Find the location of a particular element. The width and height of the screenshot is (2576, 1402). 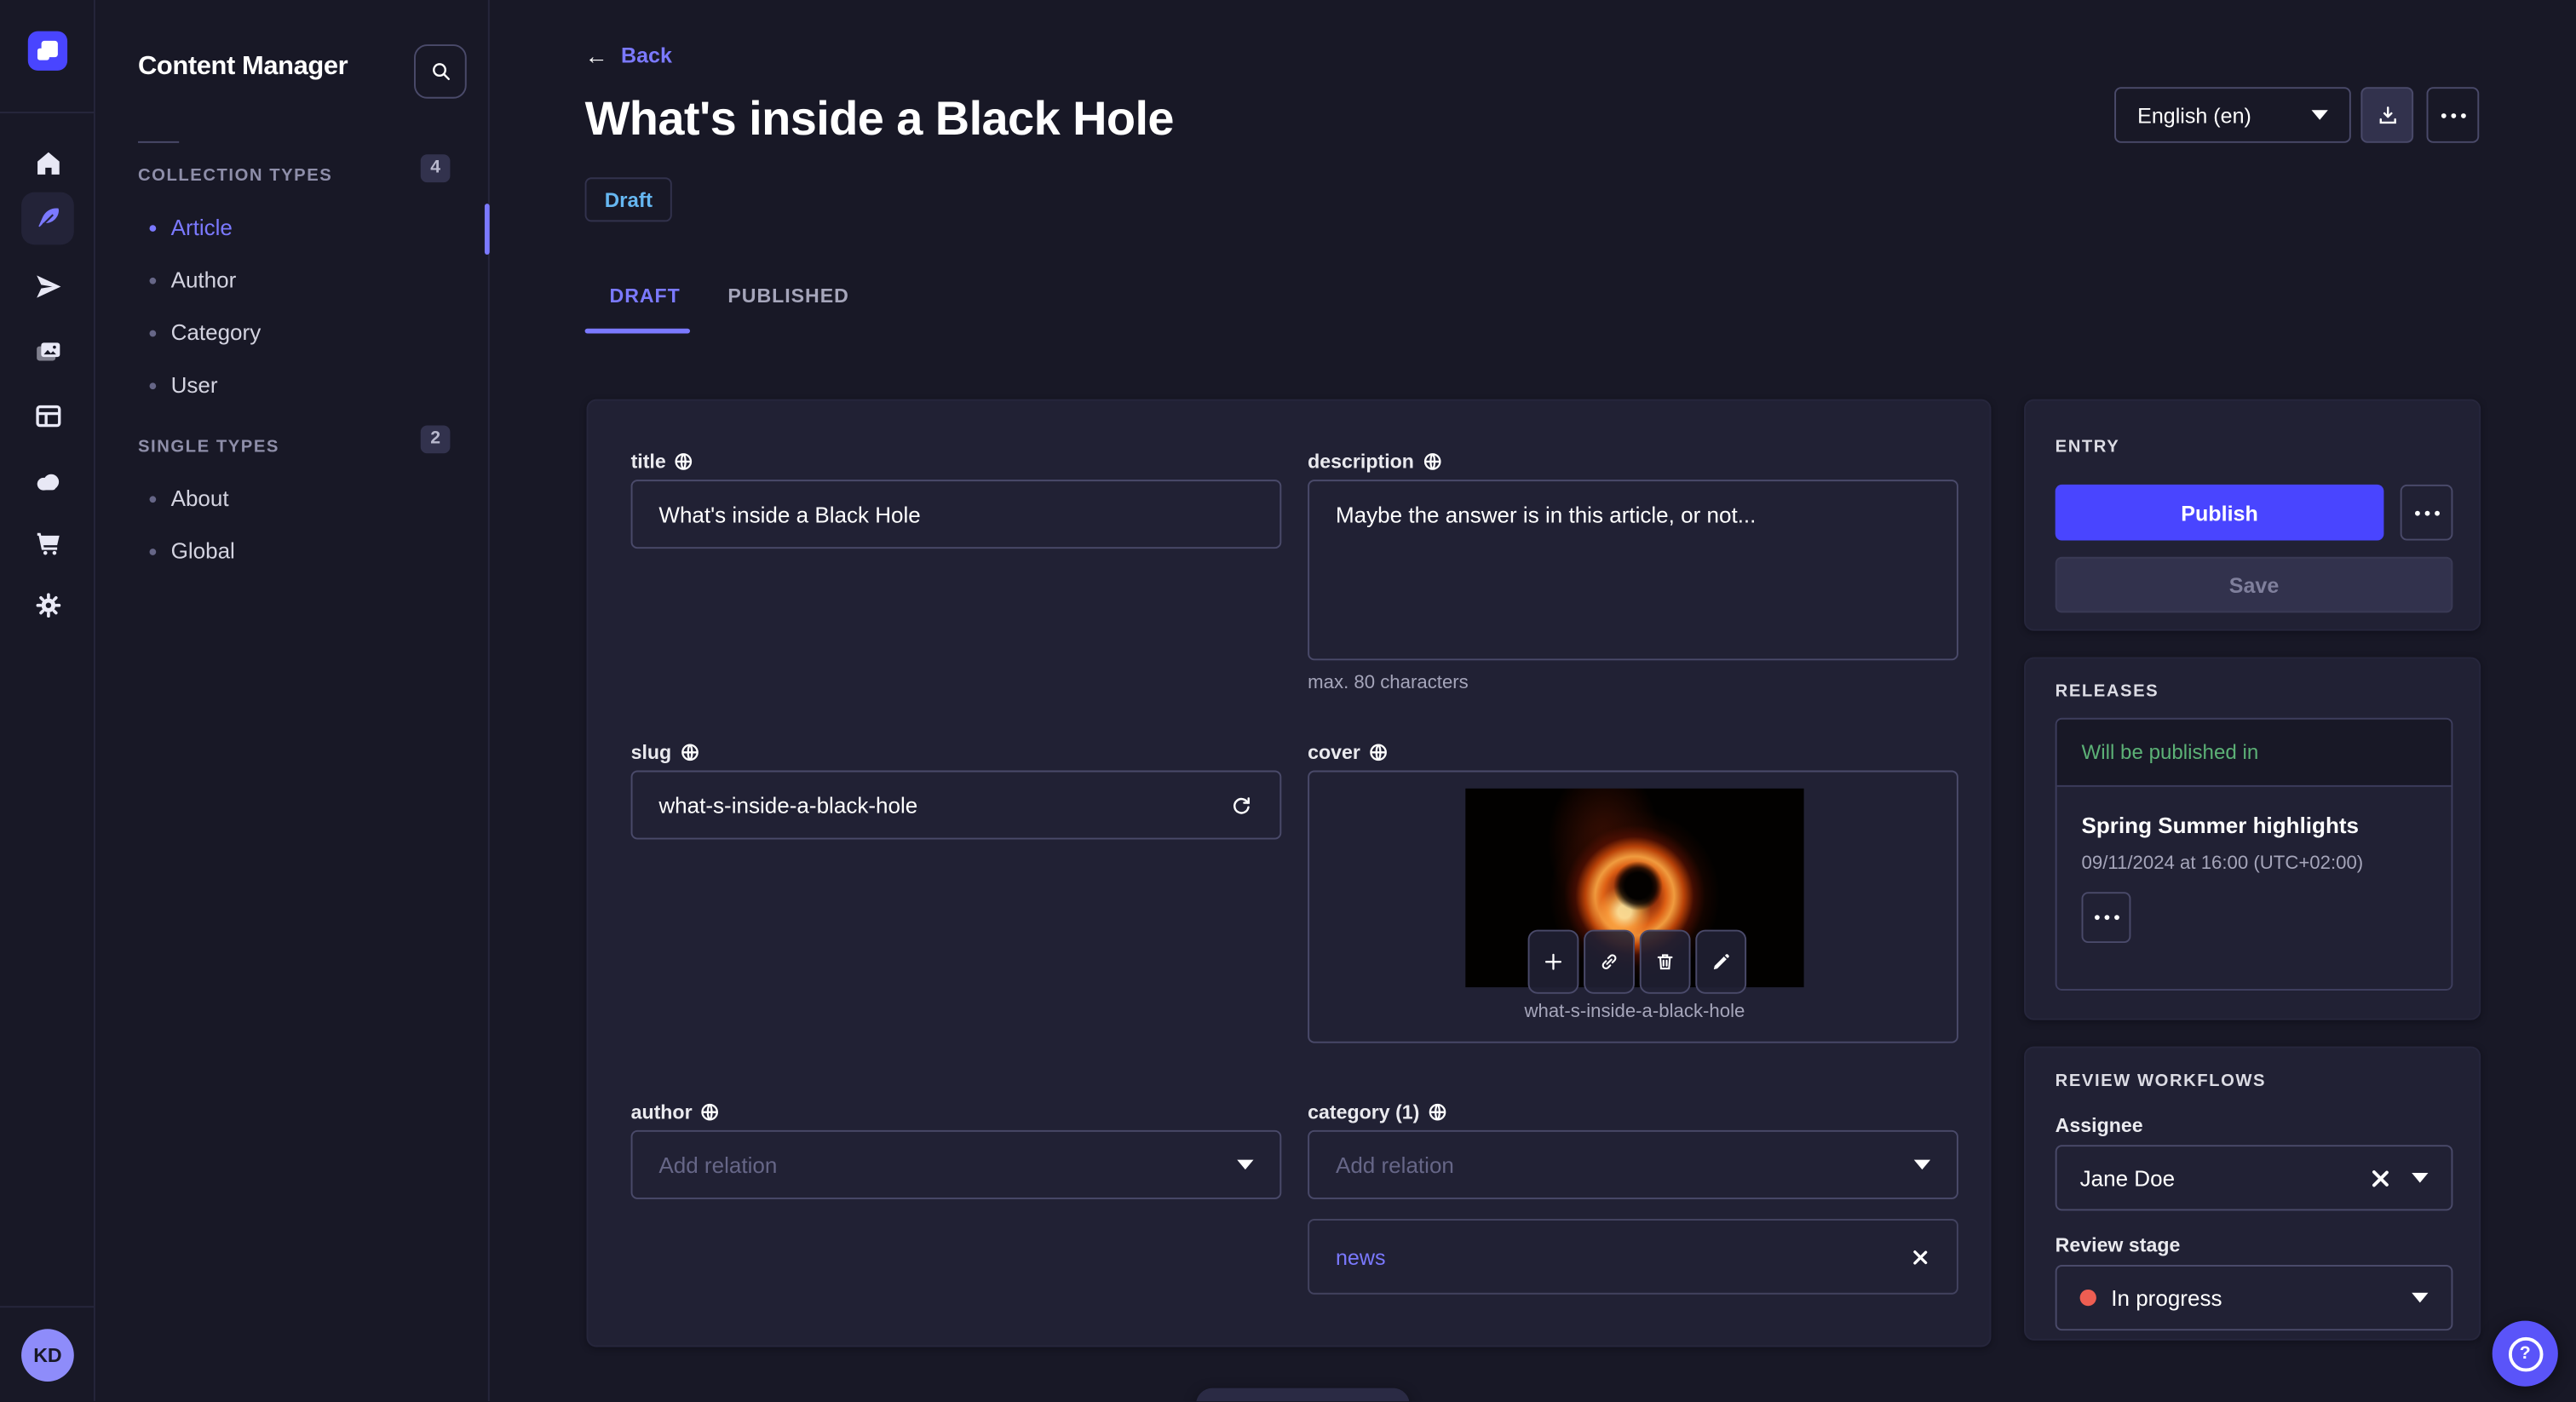

sidebar-item-about: About is located at coordinates (189, 499).